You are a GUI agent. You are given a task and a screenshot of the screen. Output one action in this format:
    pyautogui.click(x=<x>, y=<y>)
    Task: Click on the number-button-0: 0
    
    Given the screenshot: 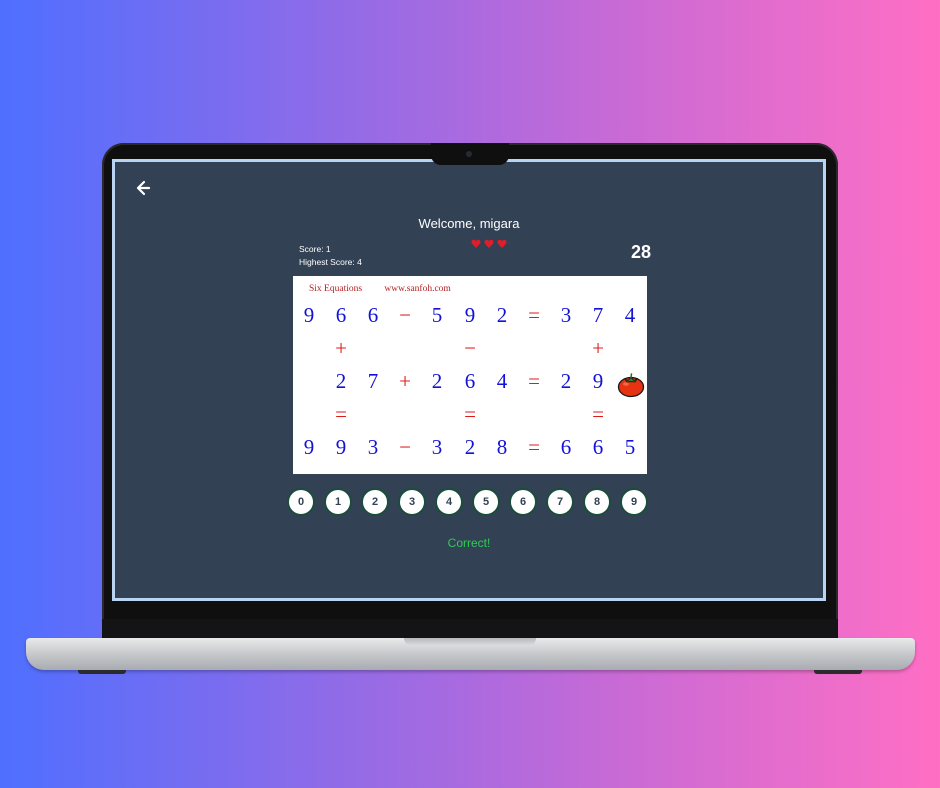 What is the action you would take?
    pyautogui.click(x=301, y=502)
    